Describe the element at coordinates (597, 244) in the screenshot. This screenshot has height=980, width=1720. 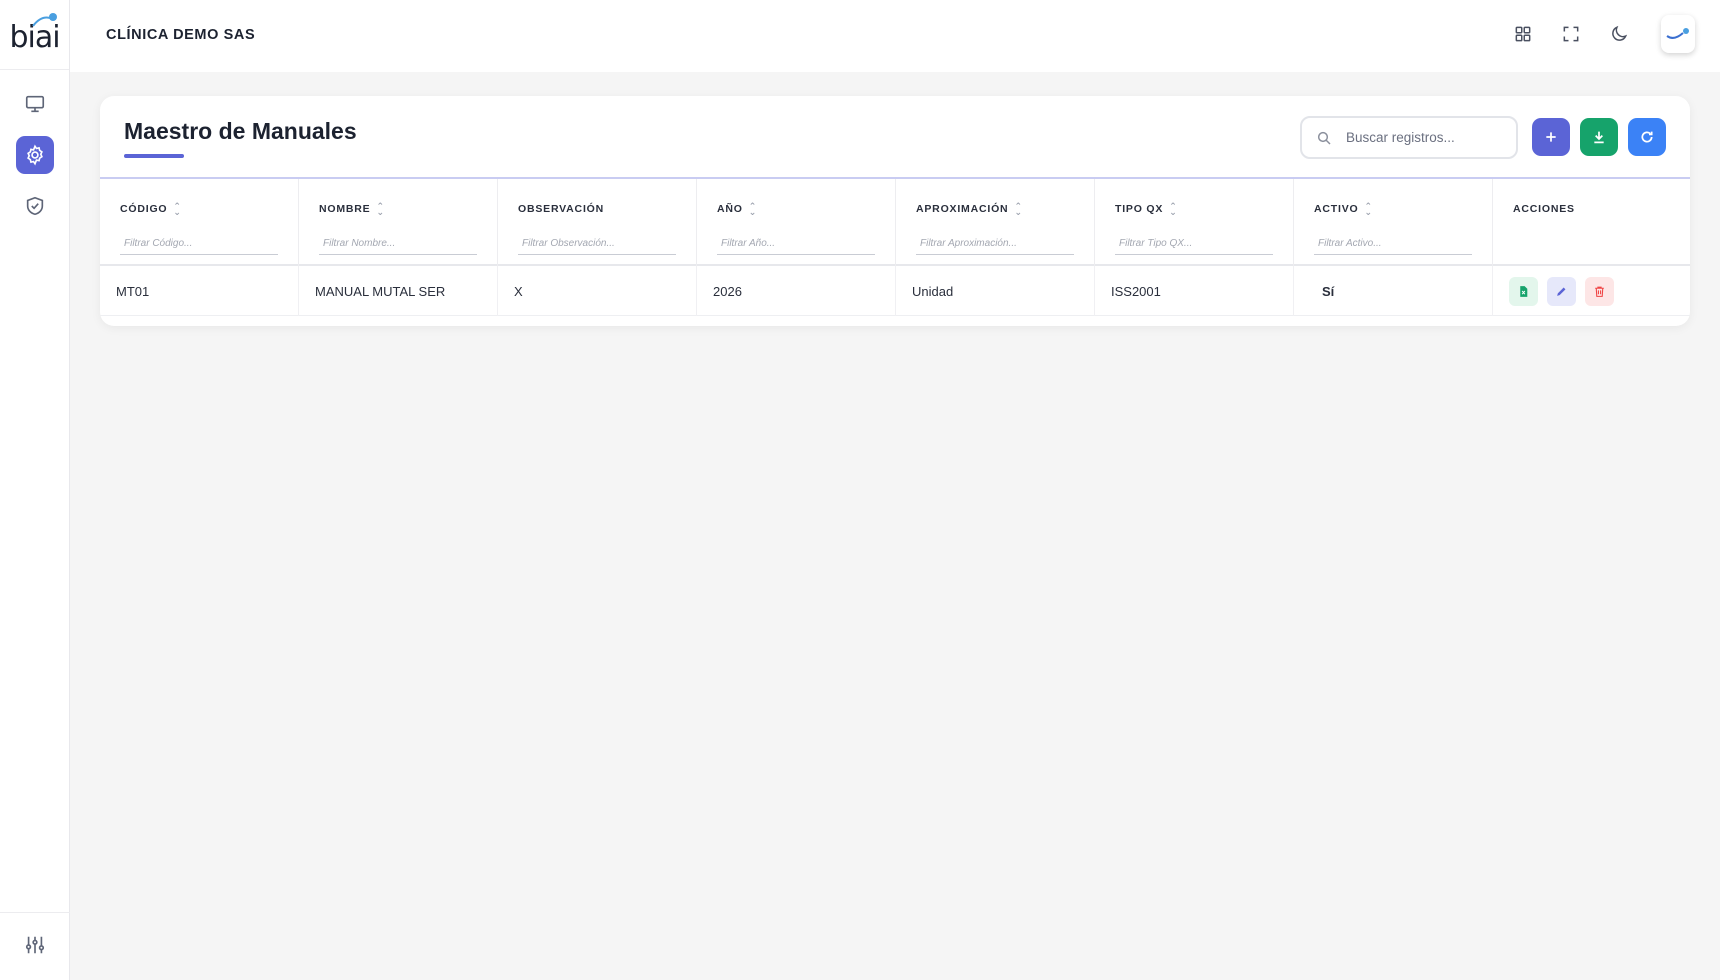
I see `filter-observacion-input` at that location.